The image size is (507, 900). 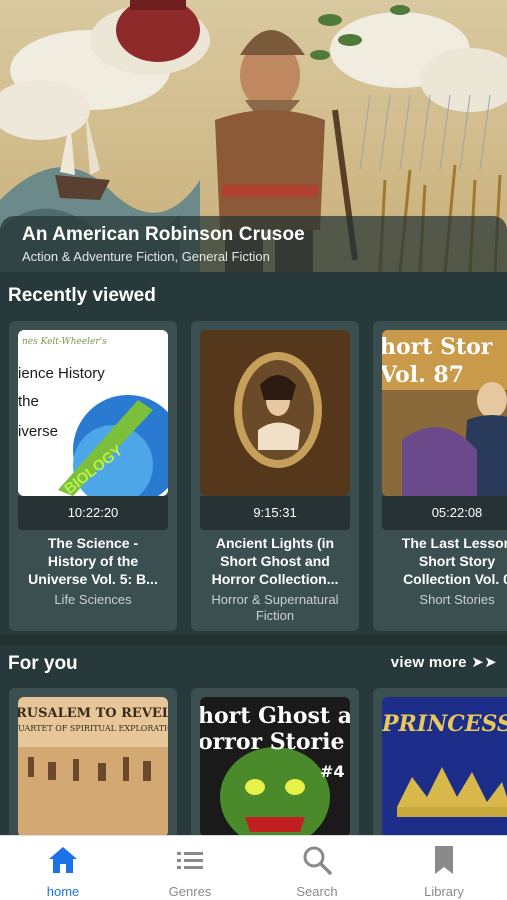 What do you see at coordinates (275, 716) in the screenshot?
I see `svg-text: hort Ghost an` at bounding box center [275, 716].